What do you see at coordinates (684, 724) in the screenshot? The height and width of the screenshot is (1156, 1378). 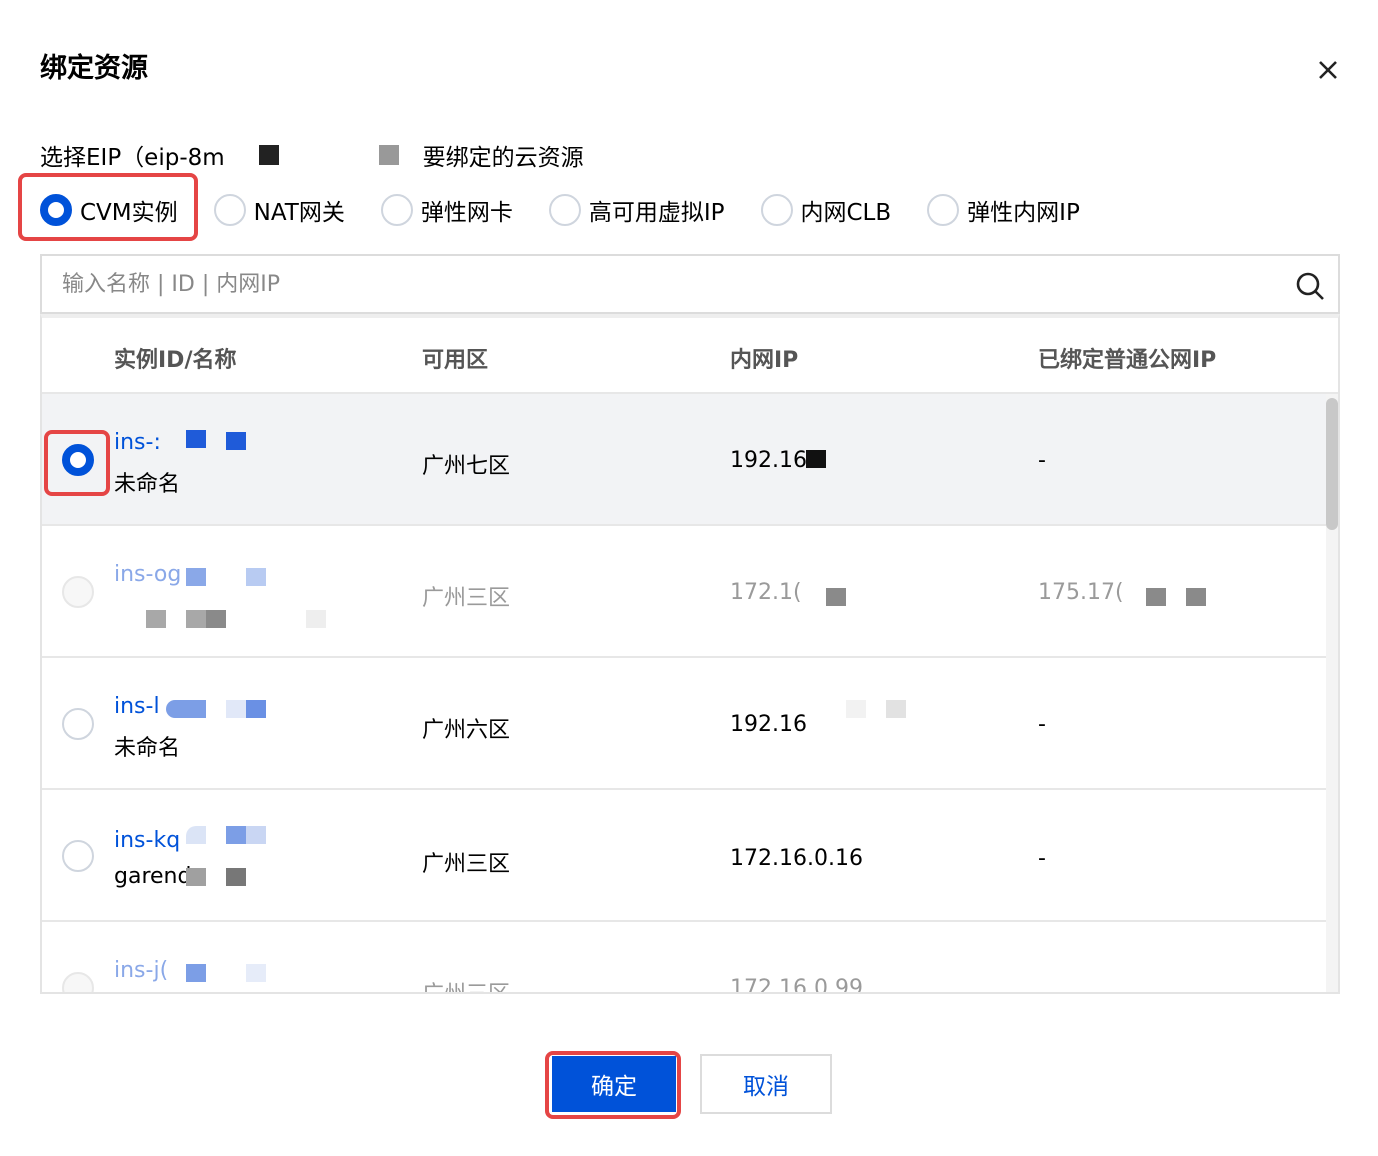 I see `table-row: ins-l 未命名 广州六区 192.16 -` at bounding box center [684, 724].